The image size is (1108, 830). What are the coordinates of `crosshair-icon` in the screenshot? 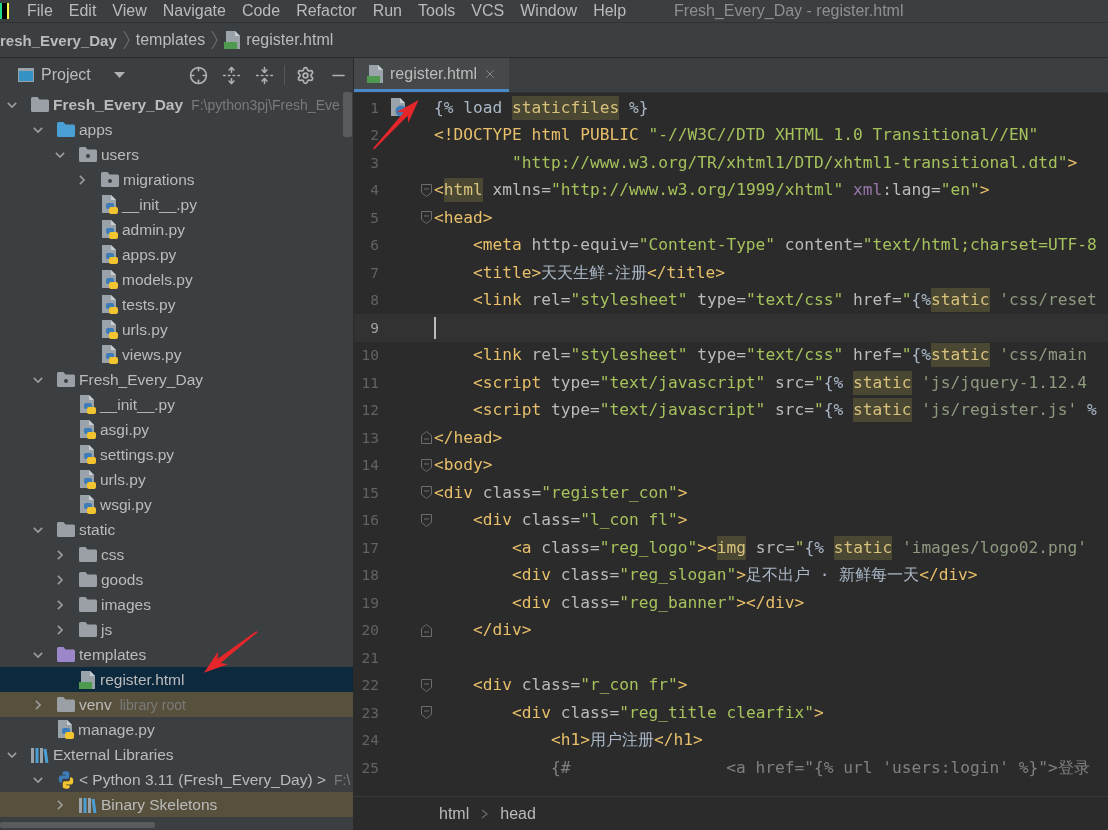 It's located at (198, 75).